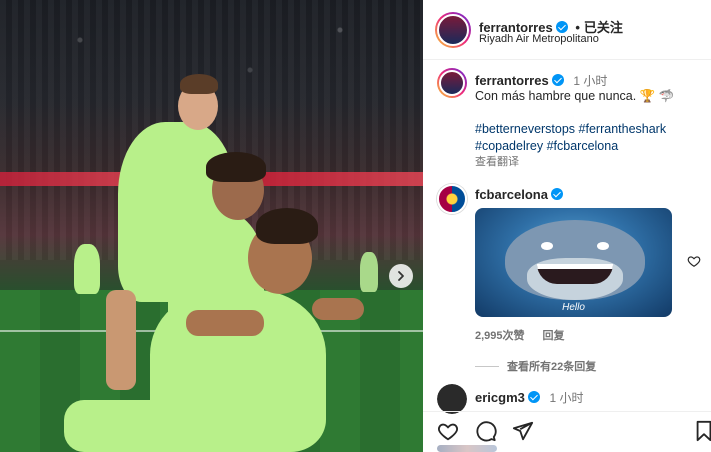  I want to click on caption-username: ferrantorres, so click(512, 80).